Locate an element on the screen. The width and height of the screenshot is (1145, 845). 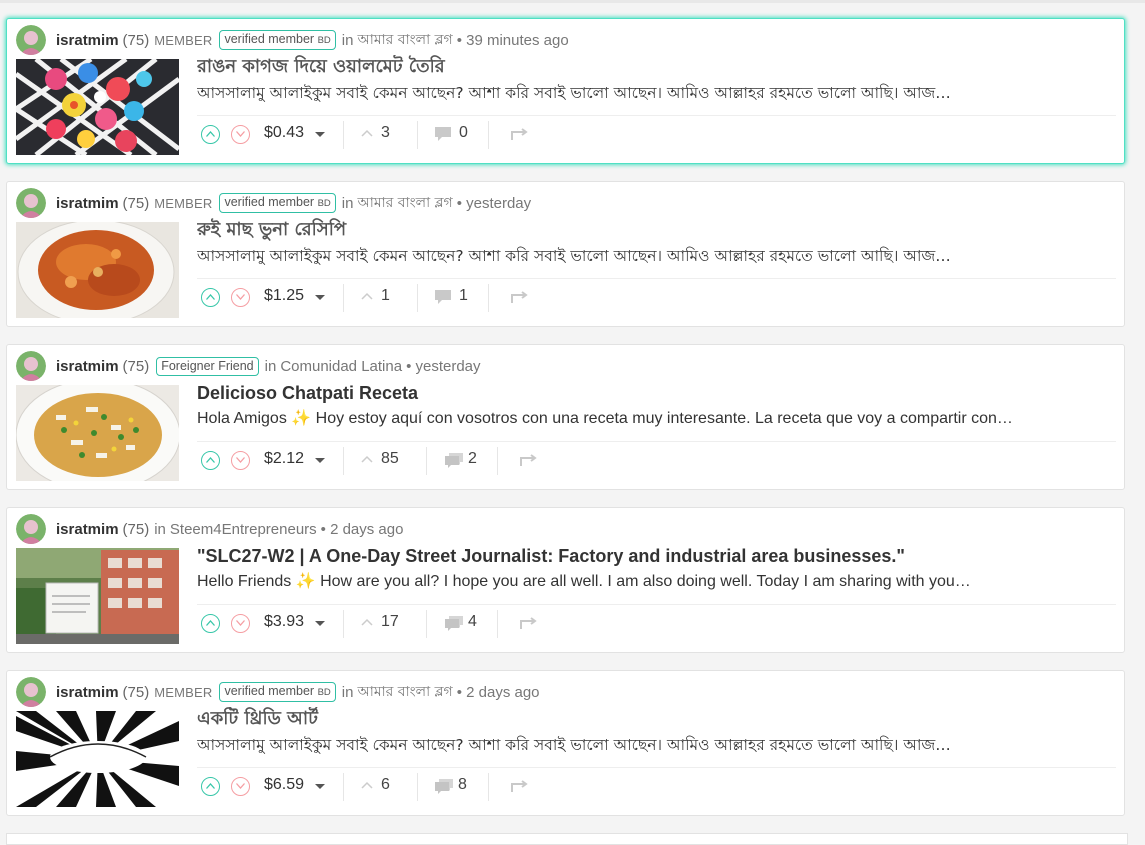
payout-value: $3.93 is located at coordinates (284, 622).